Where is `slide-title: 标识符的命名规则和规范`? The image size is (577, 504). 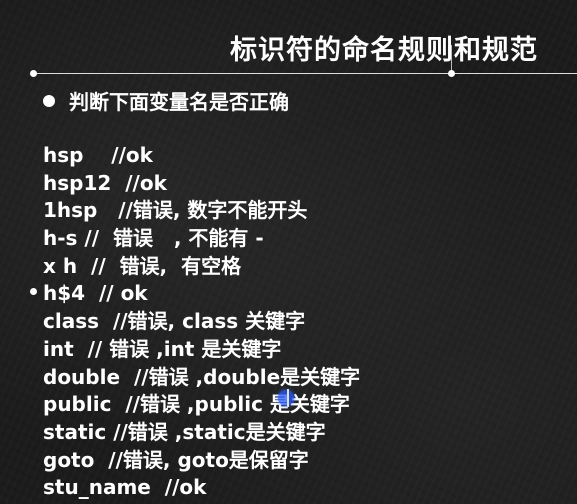 slide-title: 标识符的命名规则和规范 is located at coordinates (384, 50).